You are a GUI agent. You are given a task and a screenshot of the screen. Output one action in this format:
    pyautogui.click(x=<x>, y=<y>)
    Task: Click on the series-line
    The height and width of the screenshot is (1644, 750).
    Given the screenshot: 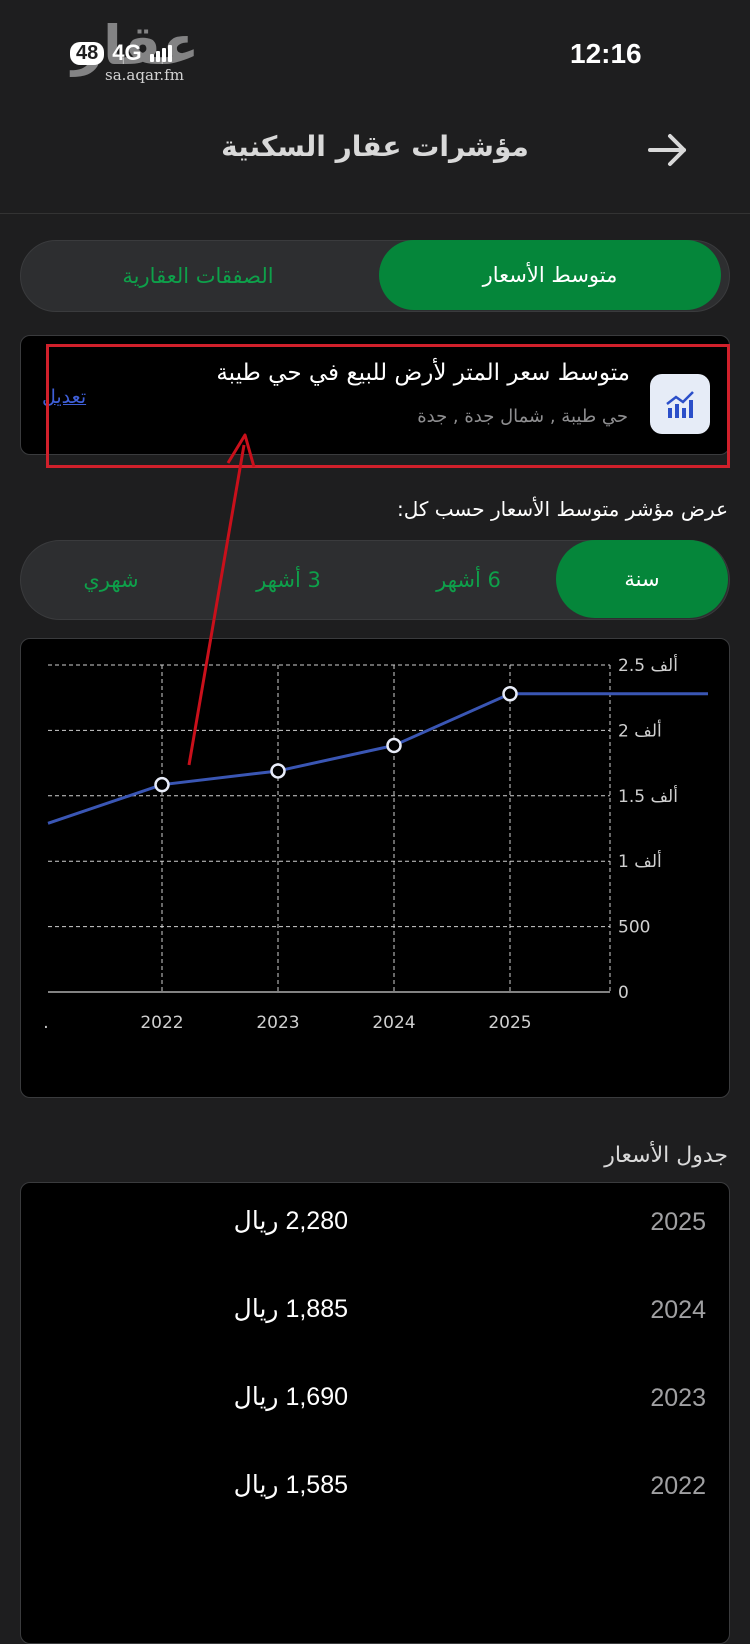 What is the action you would take?
    pyautogui.click(x=377, y=758)
    